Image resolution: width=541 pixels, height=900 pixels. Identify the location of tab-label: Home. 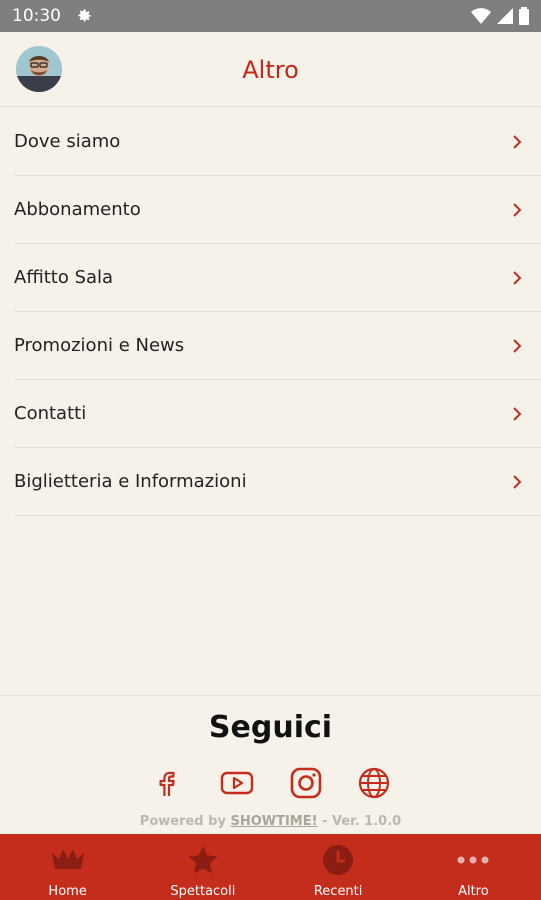
(67, 891).